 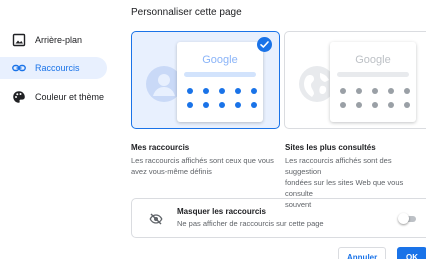 What do you see at coordinates (19, 40) in the screenshot?
I see `image-icon` at bounding box center [19, 40].